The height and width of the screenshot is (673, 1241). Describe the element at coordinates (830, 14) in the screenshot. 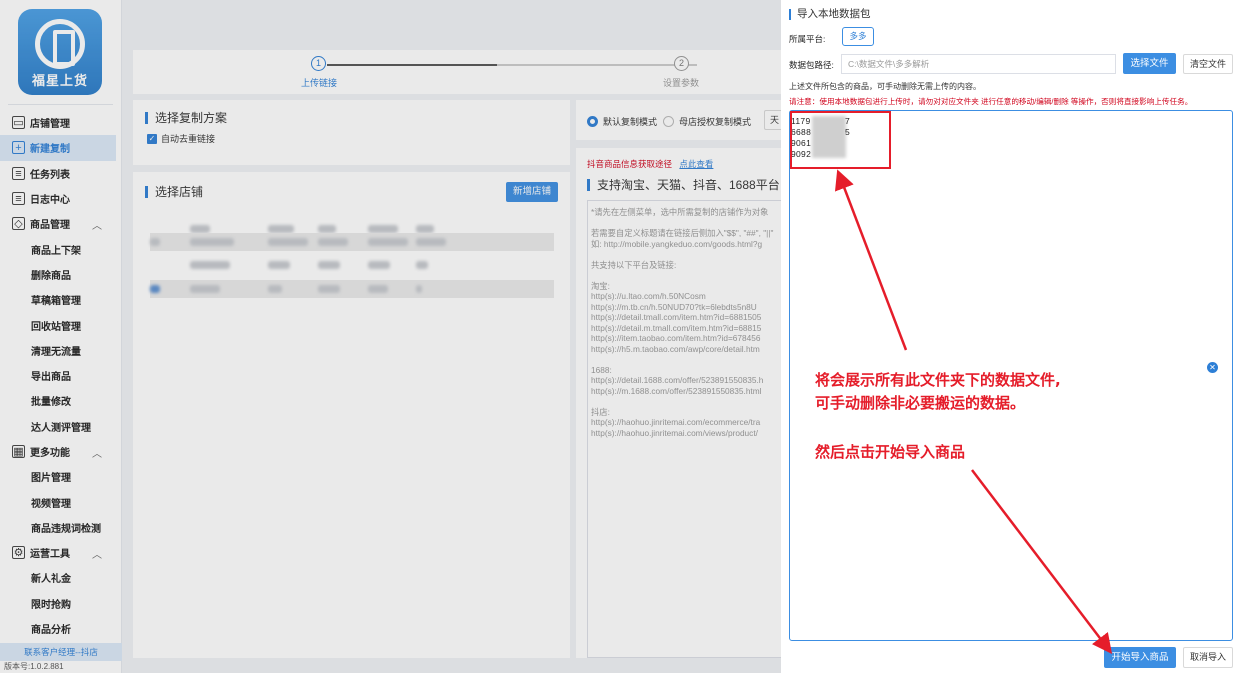

I see `dialog-title: 导入本地数据包` at that location.